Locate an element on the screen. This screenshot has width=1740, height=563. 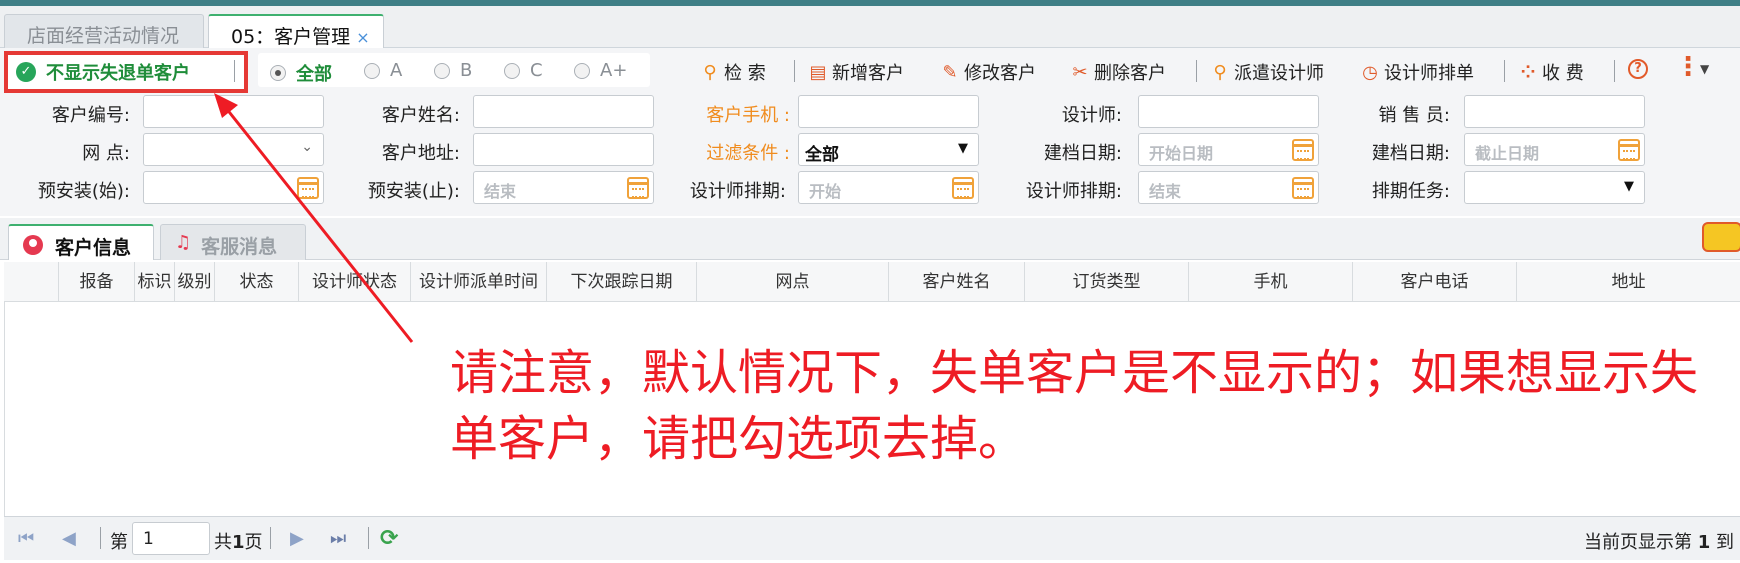
tab-store-activity: 店面经营活动情况 is located at coordinates (104, 31).